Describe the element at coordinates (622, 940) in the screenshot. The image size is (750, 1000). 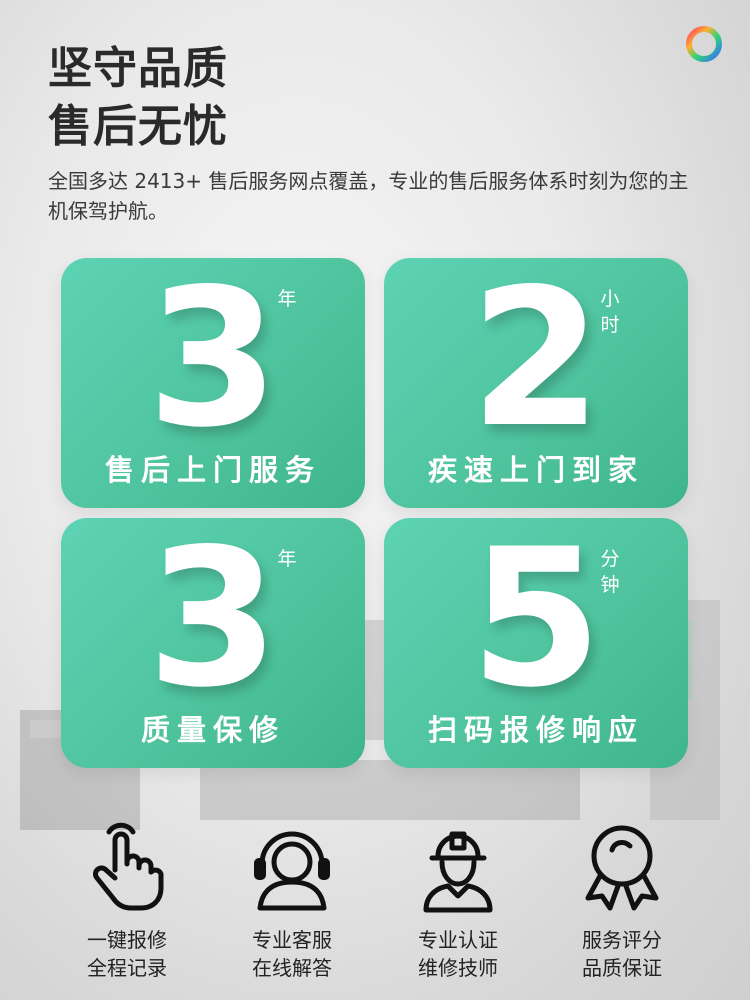
I see `feature-line-1: 服务评分` at that location.